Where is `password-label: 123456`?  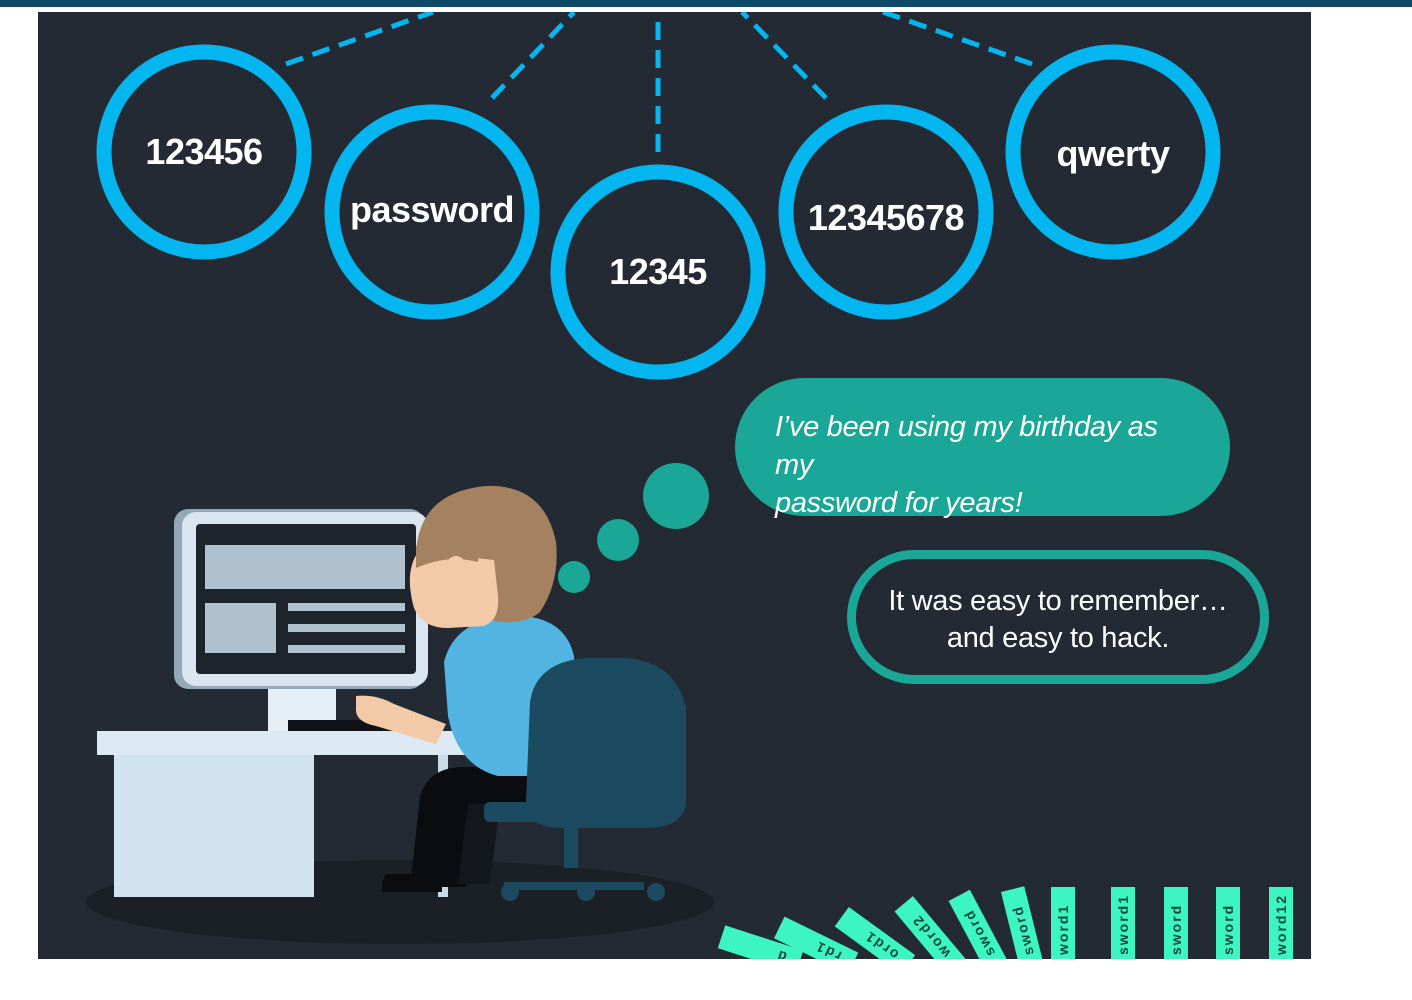
password-label: 123456 is located at coordinates (204, 151).